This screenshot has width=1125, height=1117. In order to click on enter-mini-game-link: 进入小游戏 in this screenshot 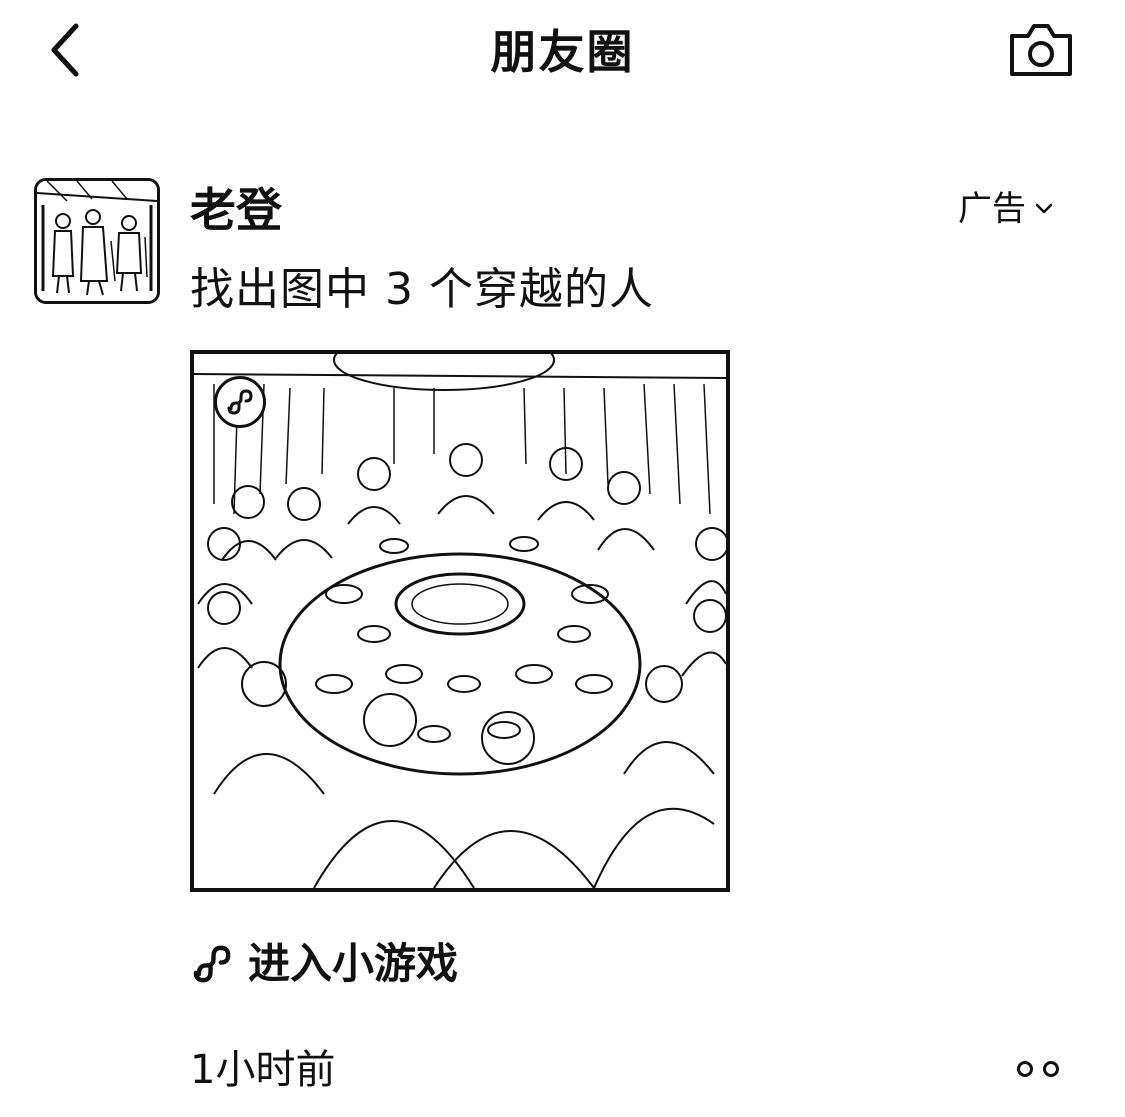, I will do `click(324, 964)`.